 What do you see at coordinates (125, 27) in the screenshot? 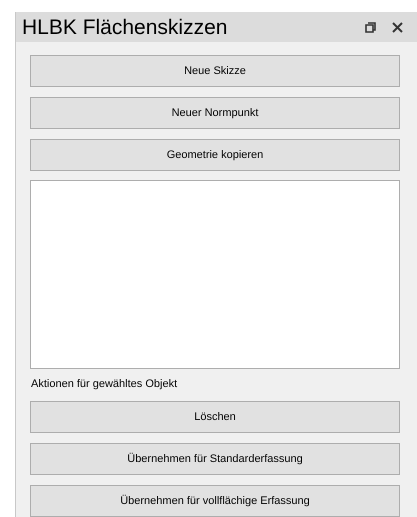
I see `window-title: HLBK Flächenskizzen` at bounding box center [125, 27].